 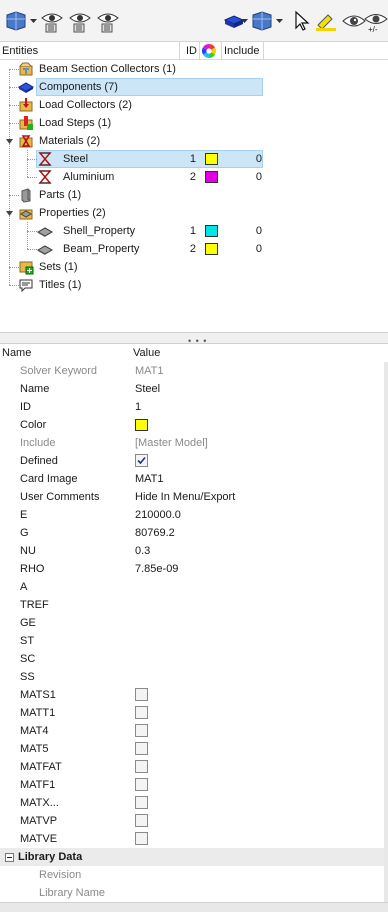 What do you see at coordinates (141, 766) in the screenshot?
I see `matfat-checkbox` at bounding box center [141, 766].